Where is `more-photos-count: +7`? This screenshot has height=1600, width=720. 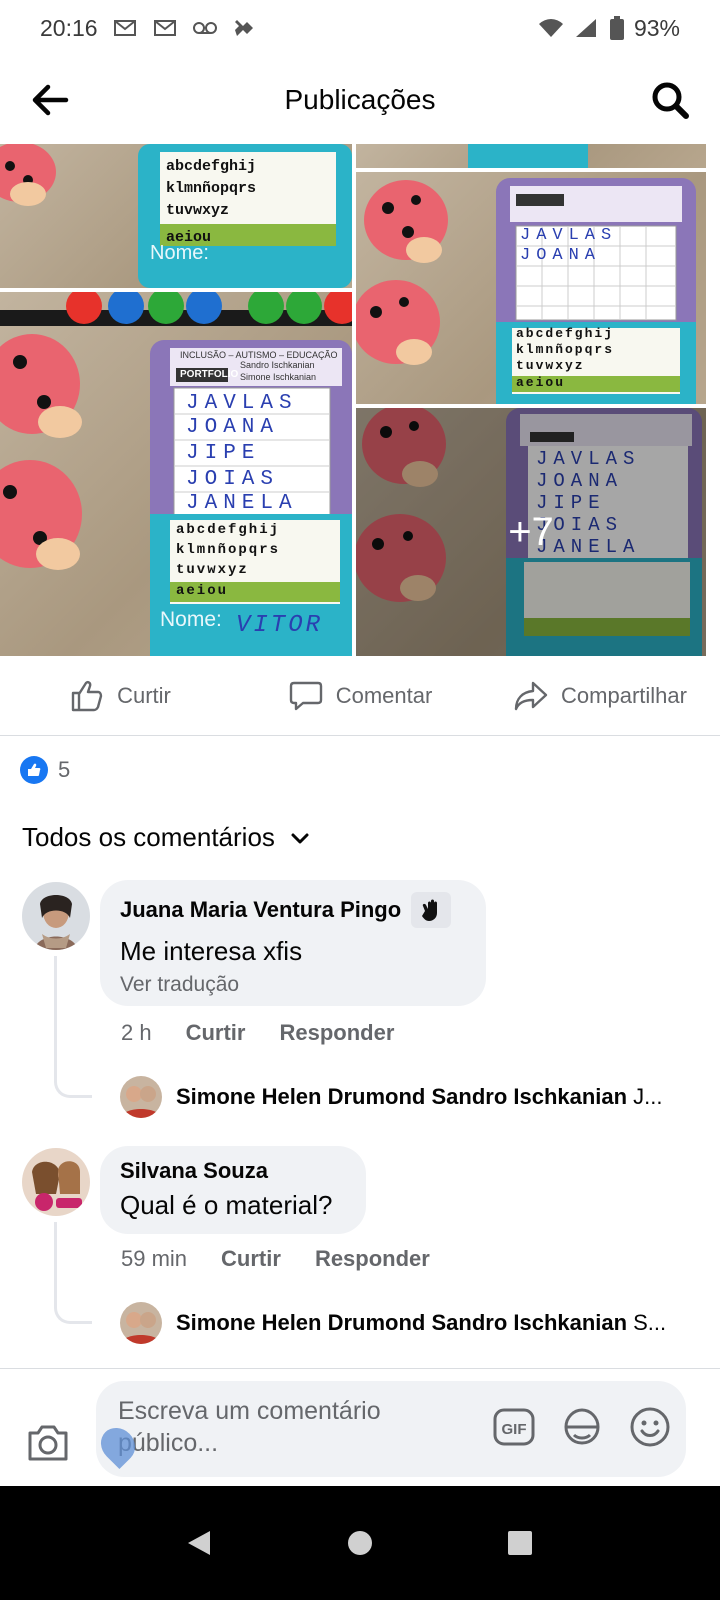 more-photos-count: +7 is located at coordinates (531, 531).